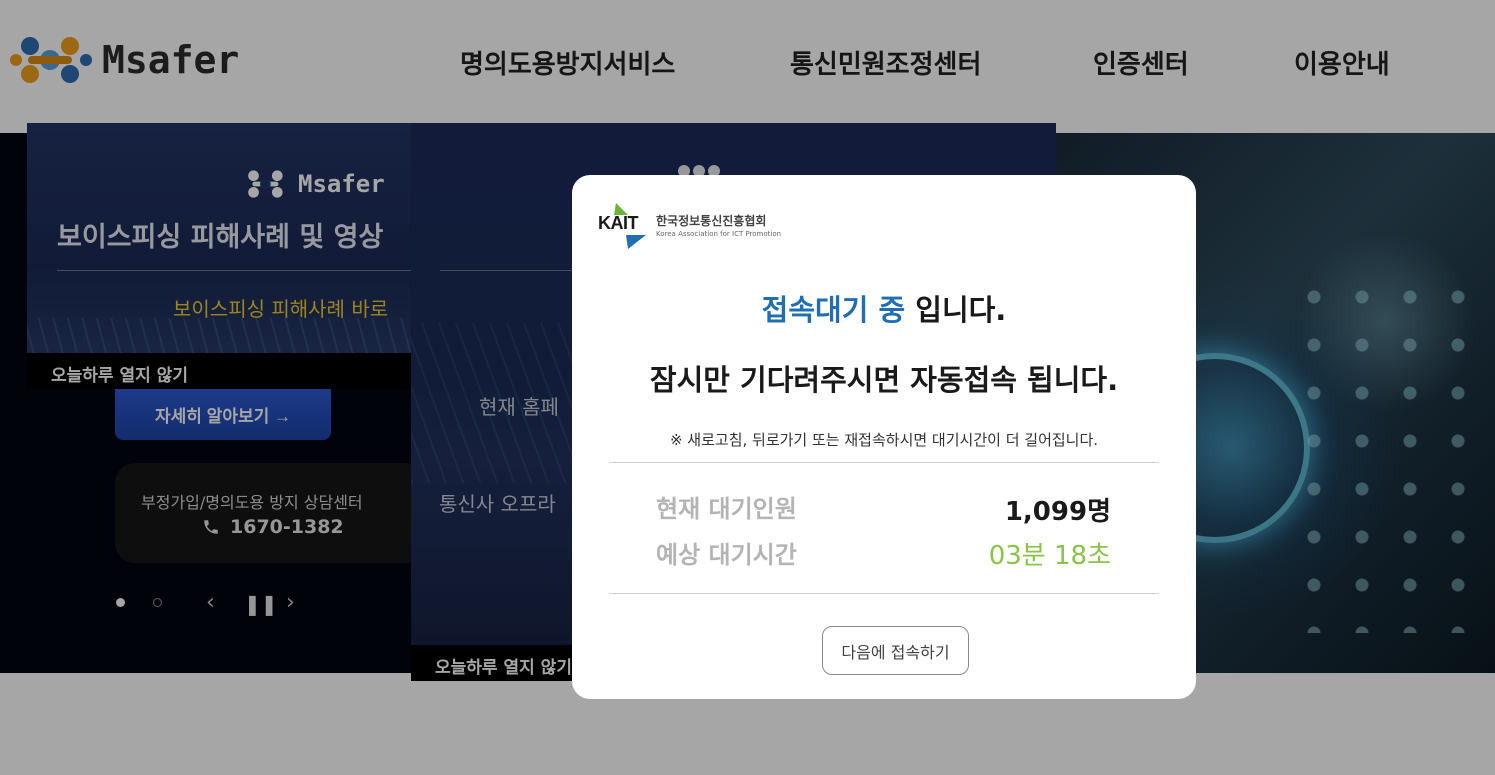  What do you see at coordinates (1057, 512) in the screenshot?
I see `queue-count-value: 1,099명` at bounding box center [1057, 512].